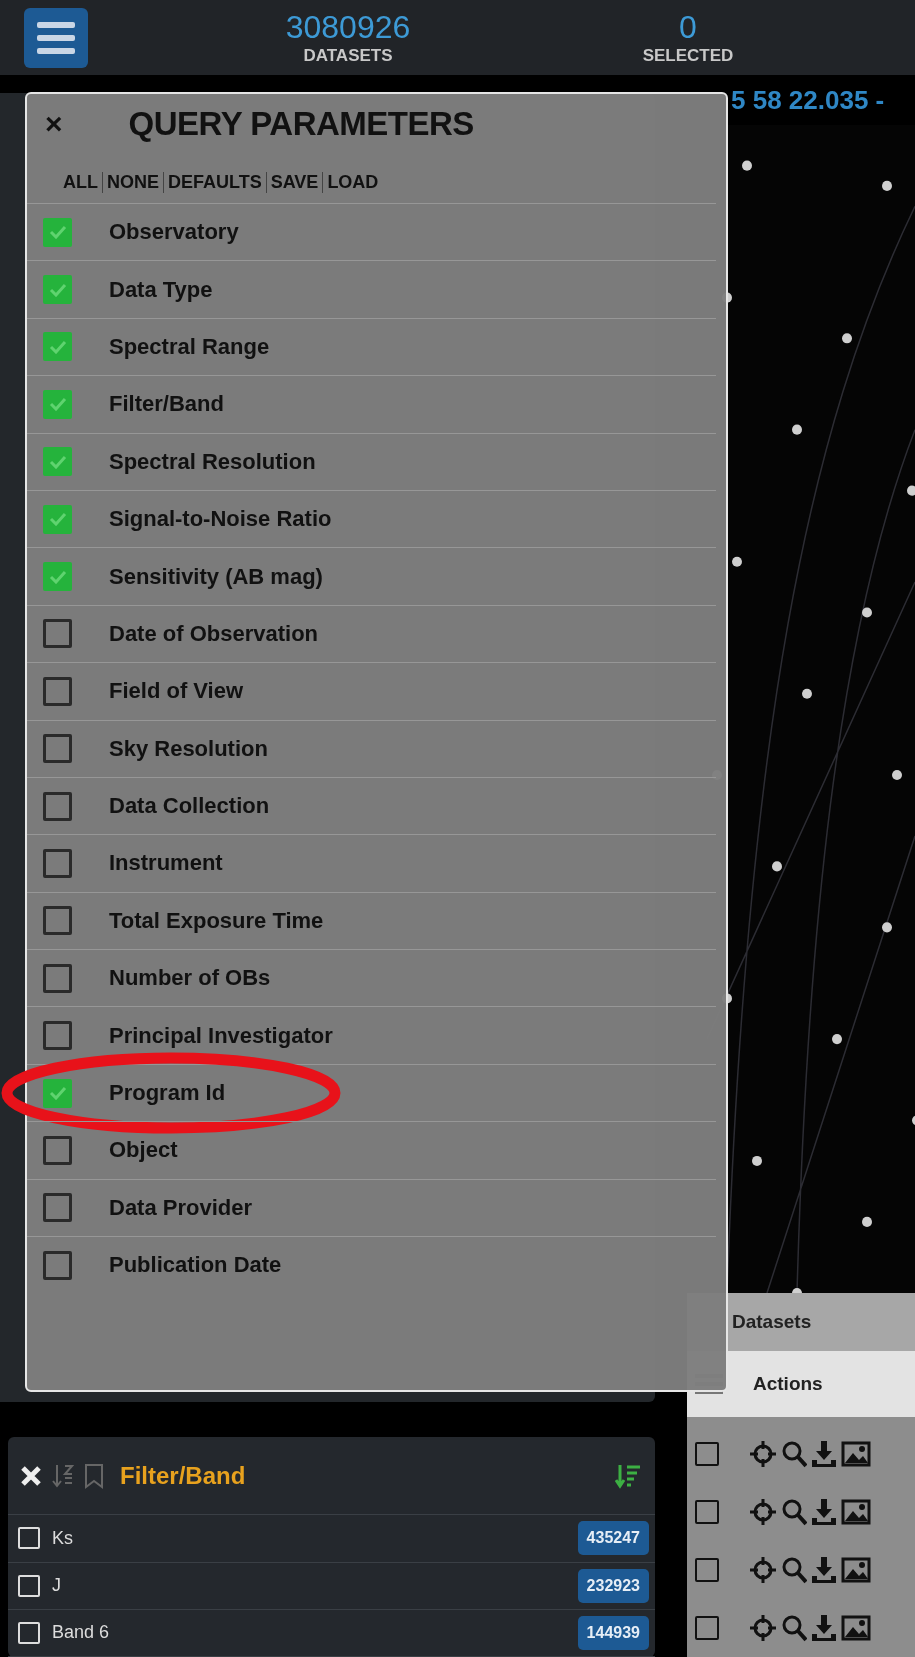 Image resolution: width=915 pixels, height=1657 pixels. What do you see at coordinates (190, 978) in the screenshot?
I see `parameter-label: Number of OBs` at bounding box center [190, 978].